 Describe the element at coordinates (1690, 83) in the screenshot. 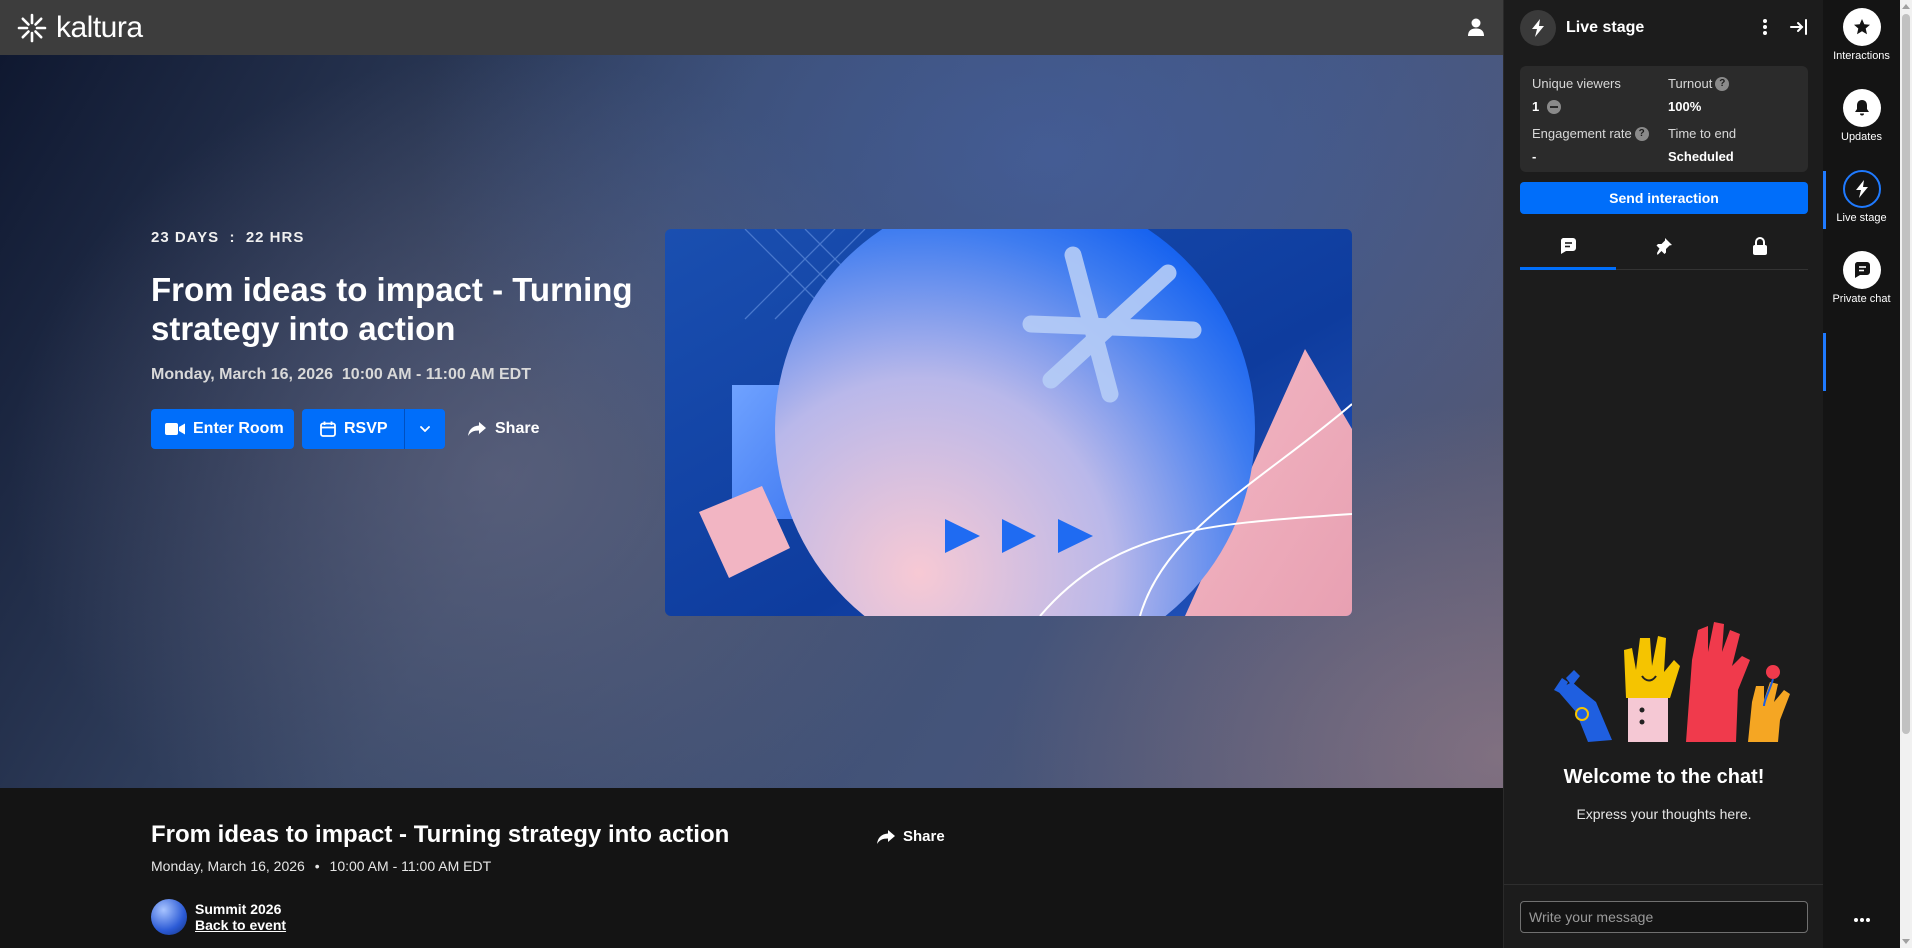

I see `turnout-label: Turnout` at that location.